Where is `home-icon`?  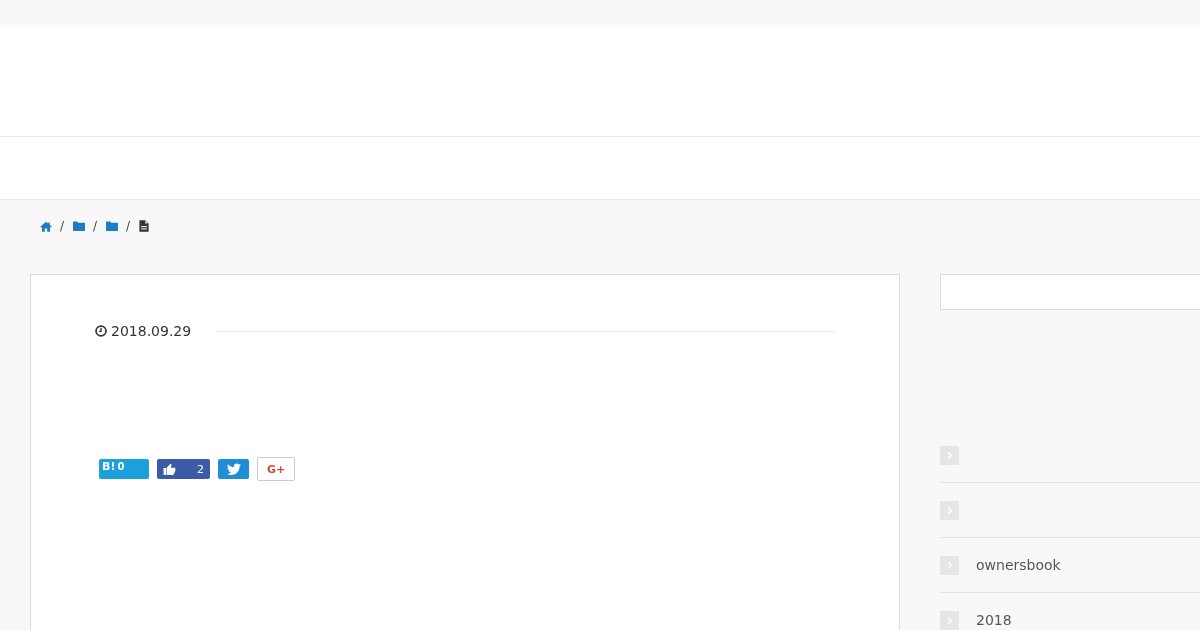 home-icon is located at coordinates (46, 226).